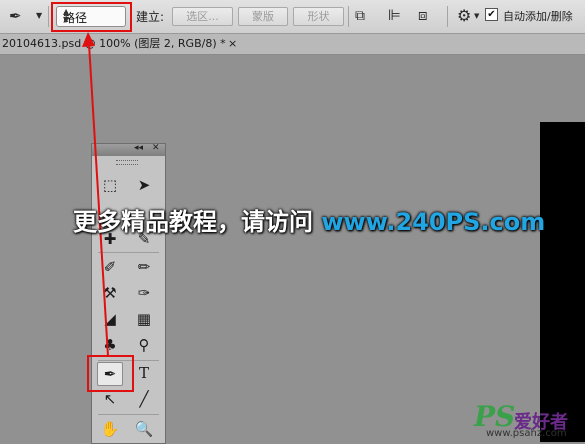  What do you see at coordinates (232, 44) in the screenshot?
I see `close-icon: ×` at bounding box center [232, 44].